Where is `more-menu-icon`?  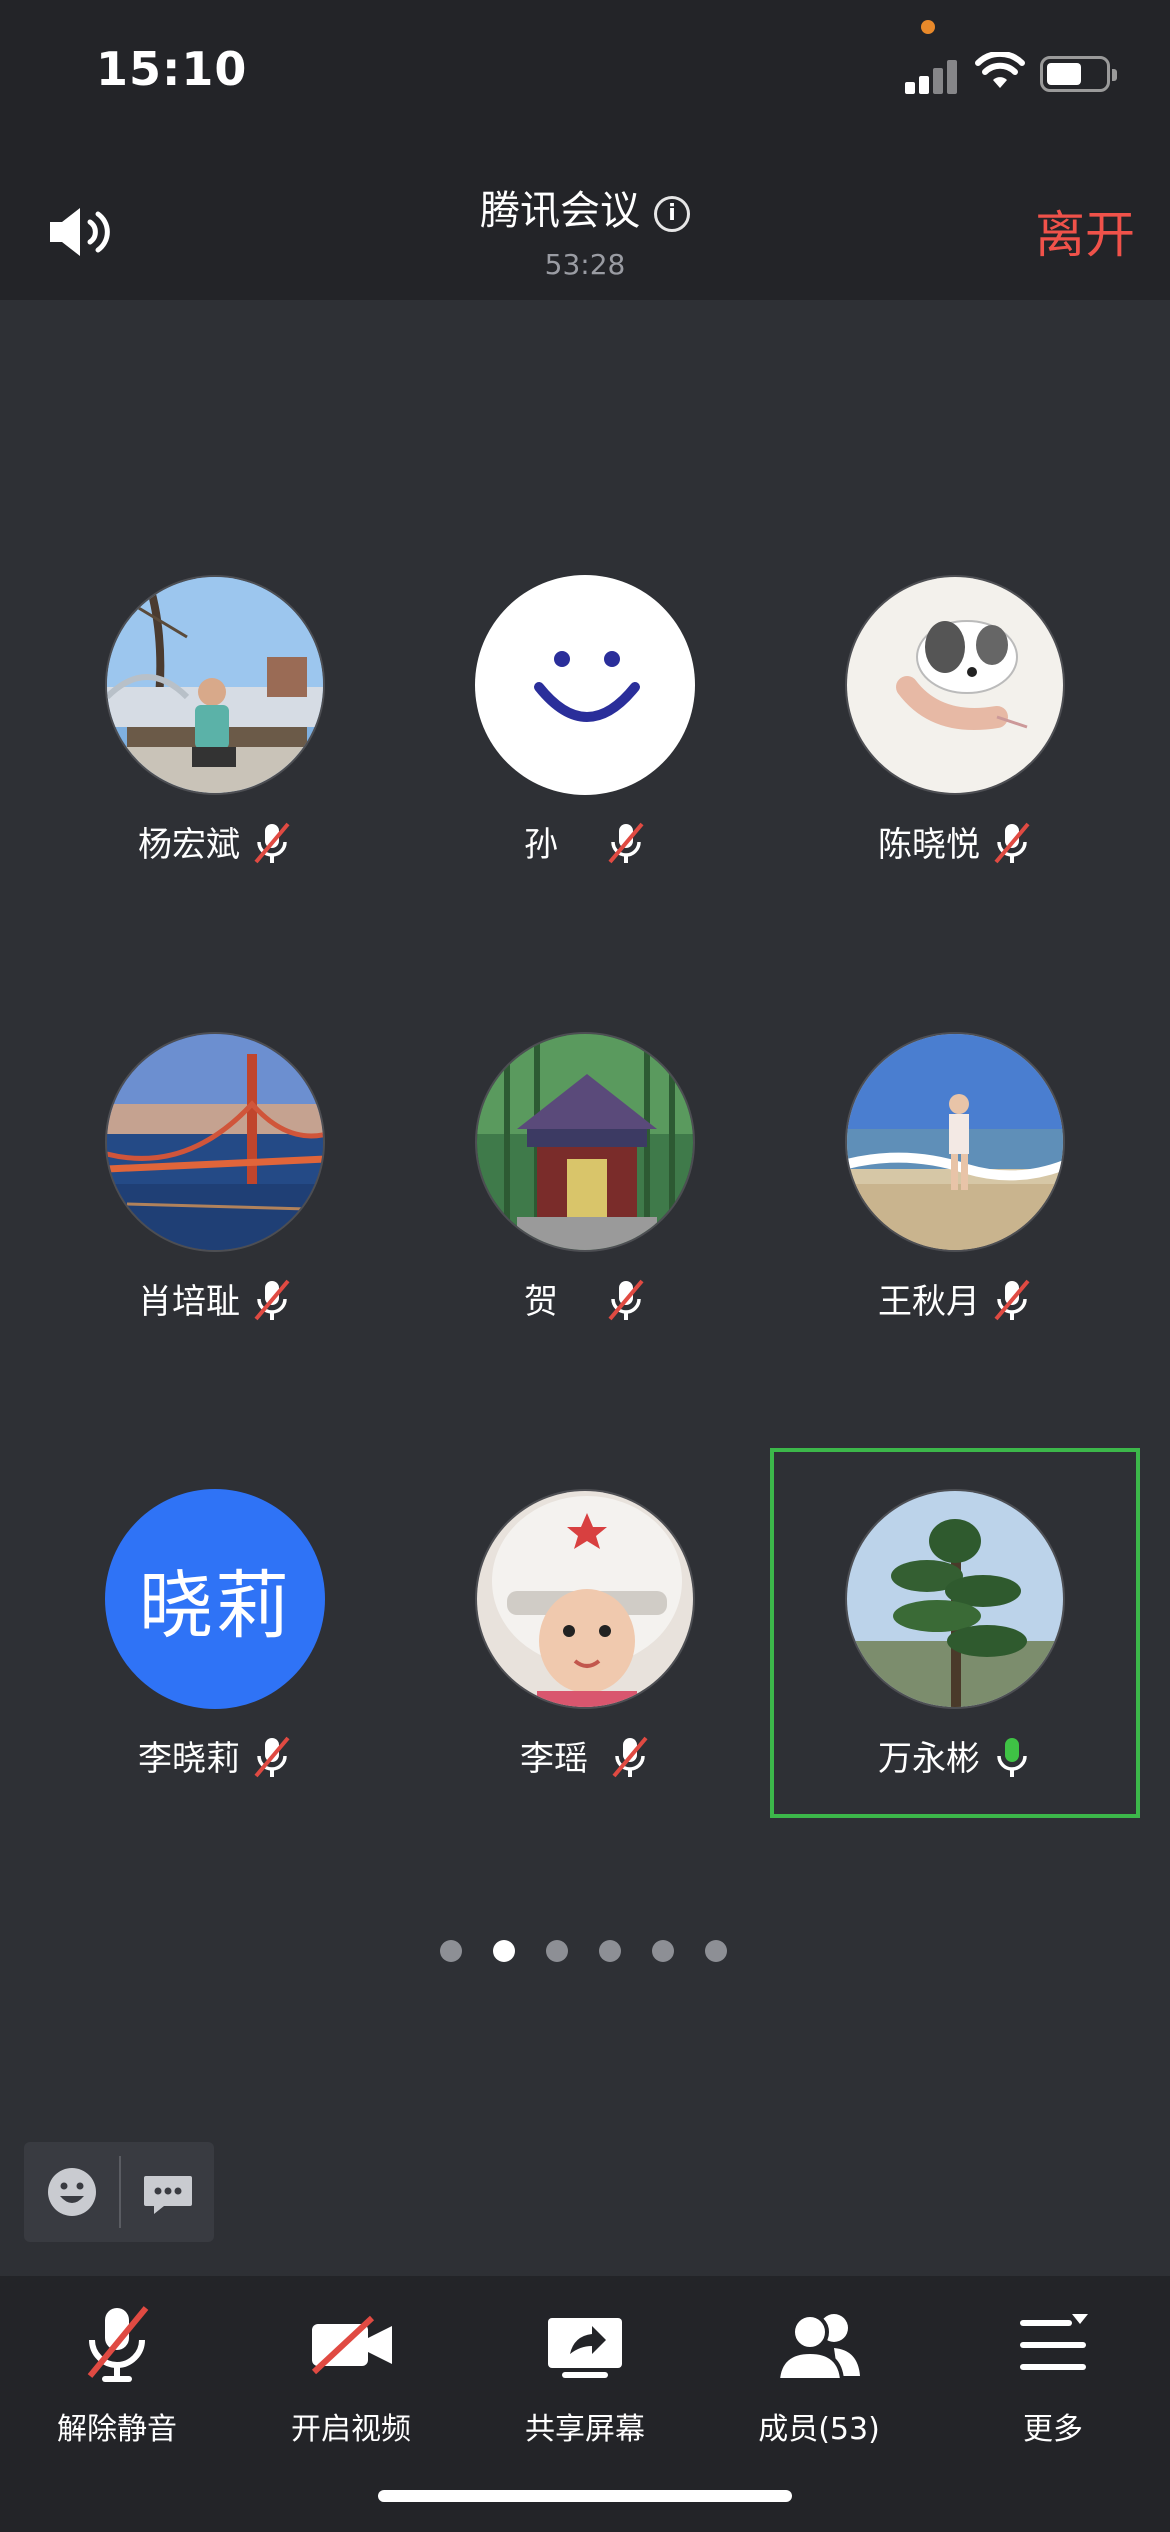 more-menu-icon is located at coordinates (1054, 2342).